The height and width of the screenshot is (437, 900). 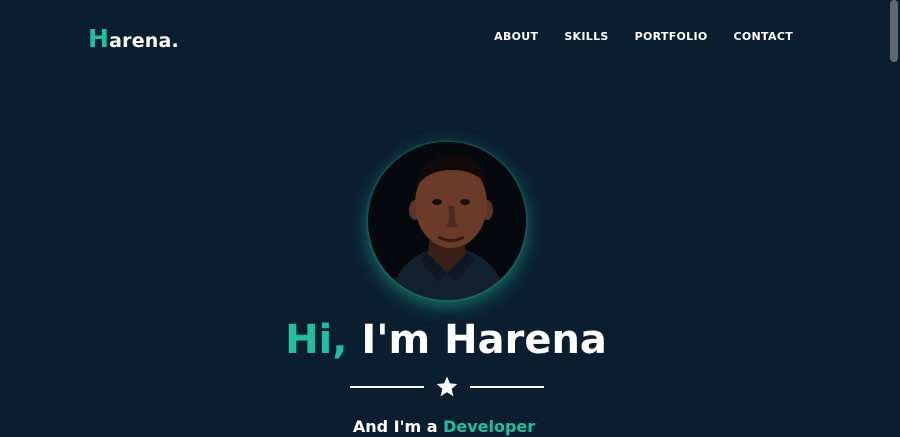 I want to click on hero-greeting: Hi, I'm Harena, so click(x=446, y=340).